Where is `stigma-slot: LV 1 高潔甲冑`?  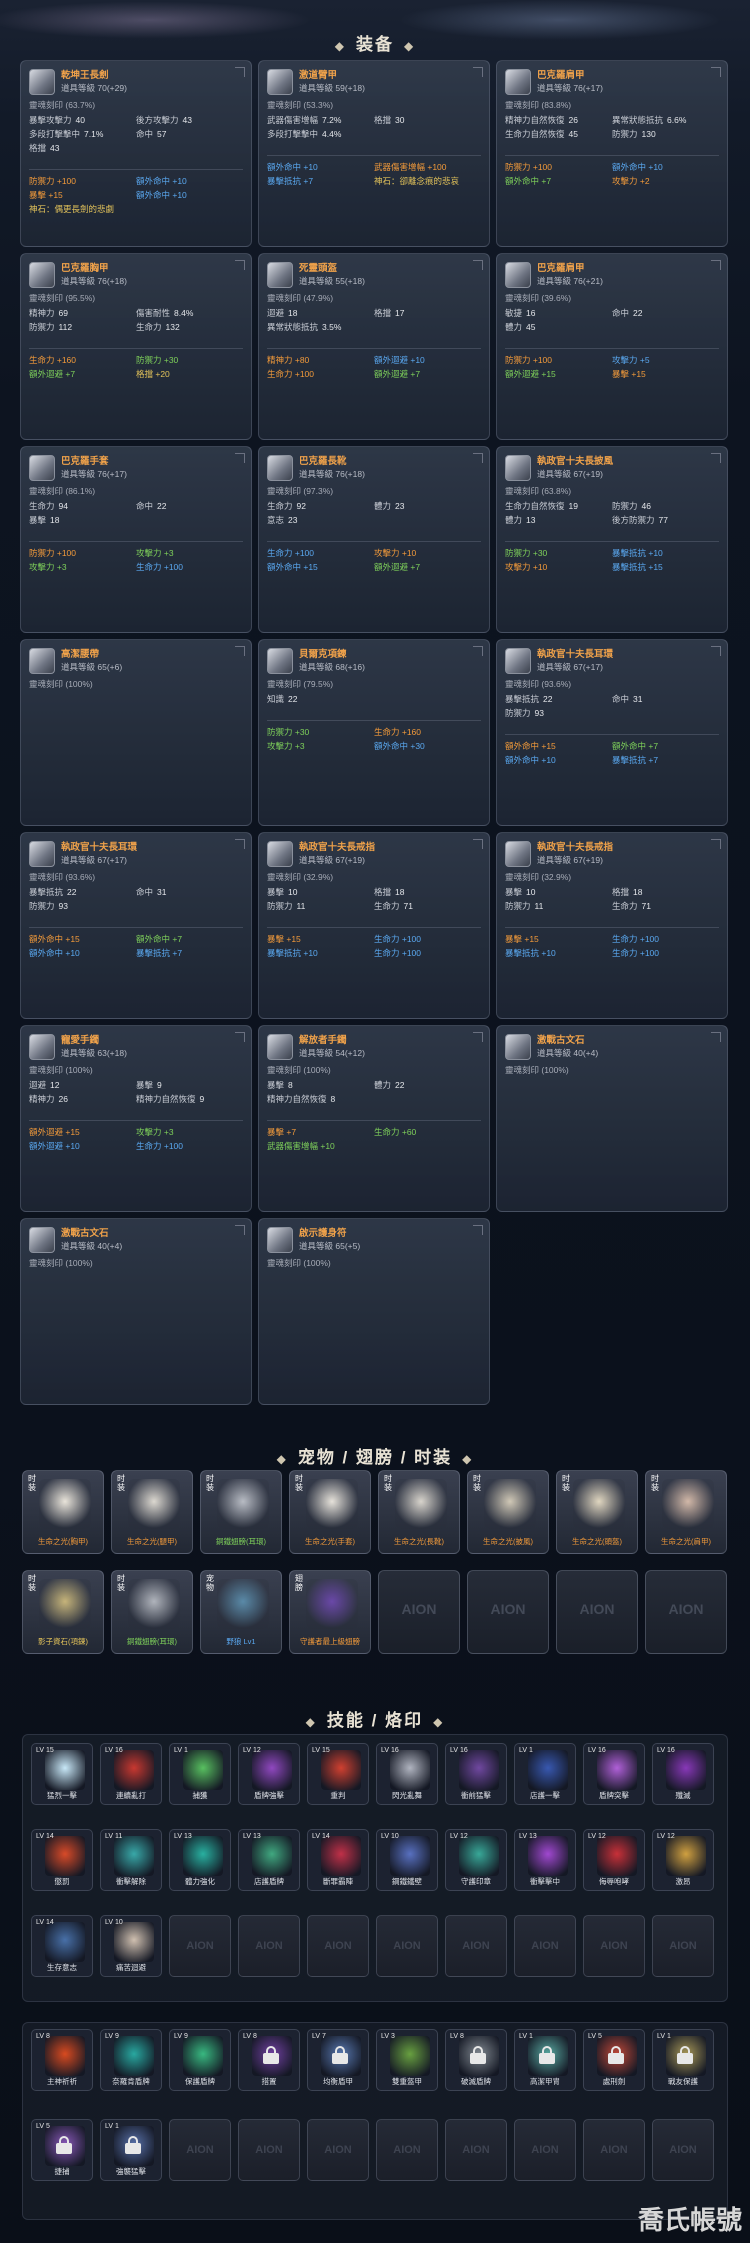
stigma-slot: LV 1 高潔甲冑 is located at coordinates (545, 2060).